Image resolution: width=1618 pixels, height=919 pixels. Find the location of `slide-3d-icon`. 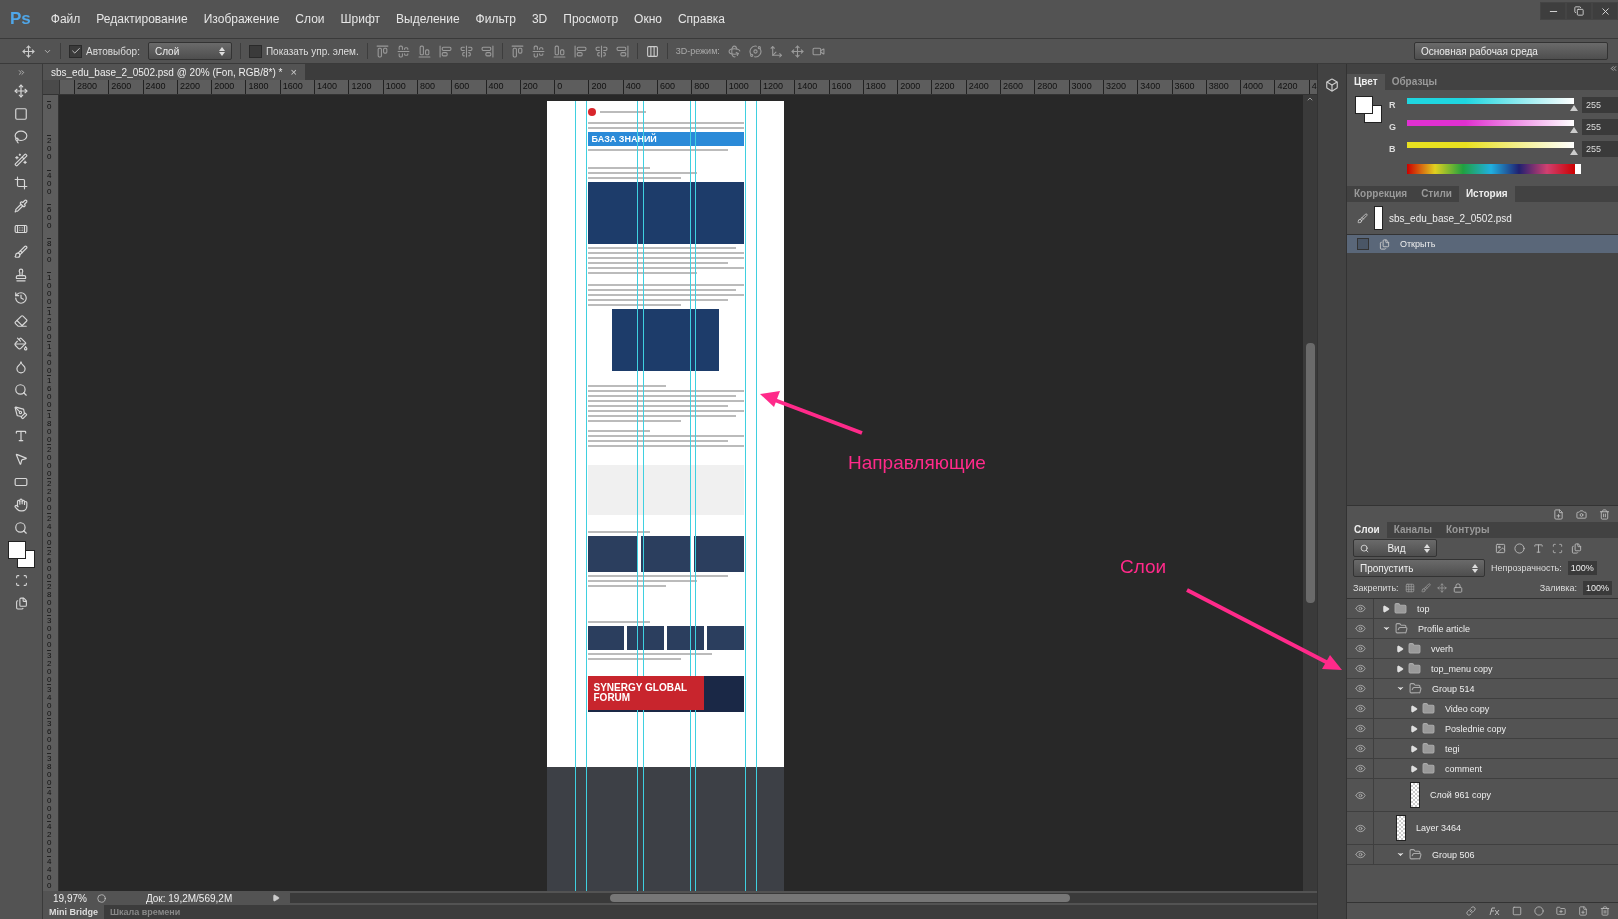

slide-3d-icon is located at coordinates (797, 51).